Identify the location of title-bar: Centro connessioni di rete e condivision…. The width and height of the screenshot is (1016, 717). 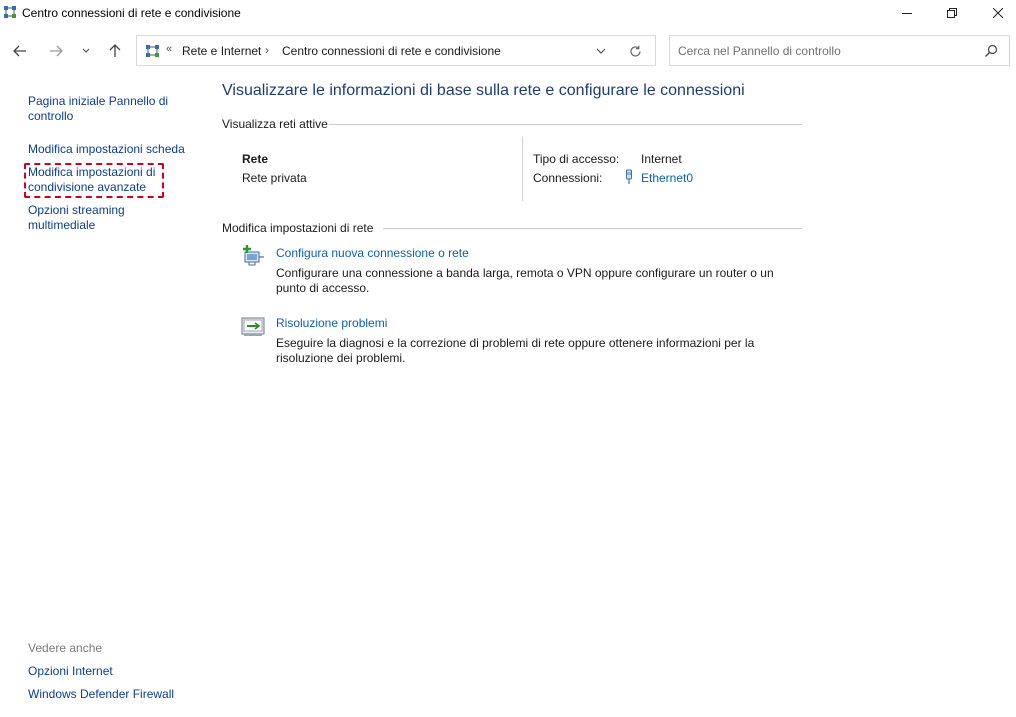
(508, 13).